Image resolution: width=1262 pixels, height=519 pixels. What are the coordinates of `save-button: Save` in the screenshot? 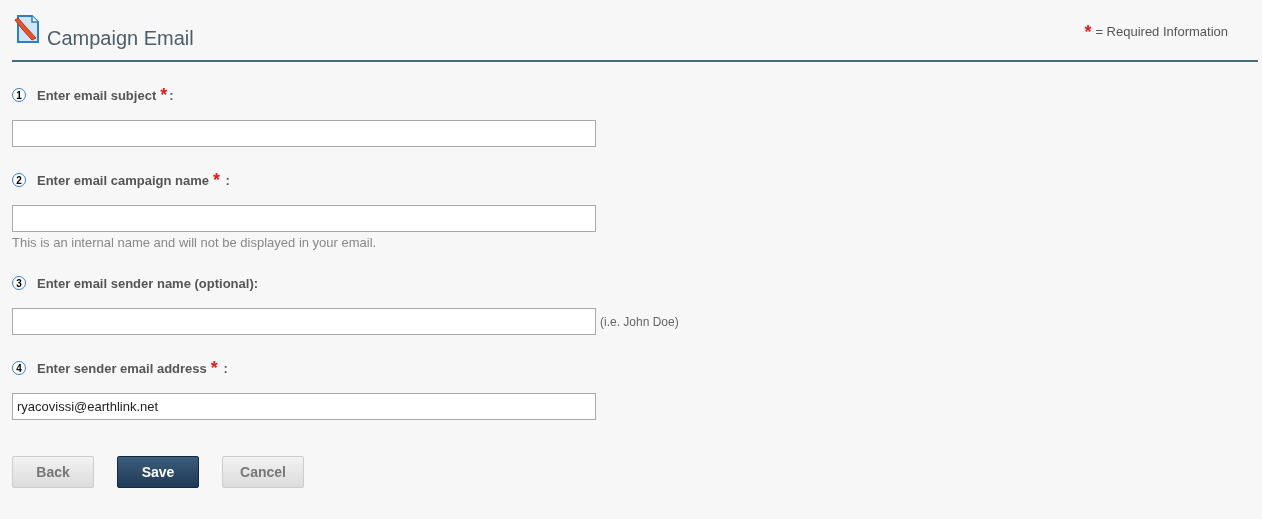 It's located at (158, 472).